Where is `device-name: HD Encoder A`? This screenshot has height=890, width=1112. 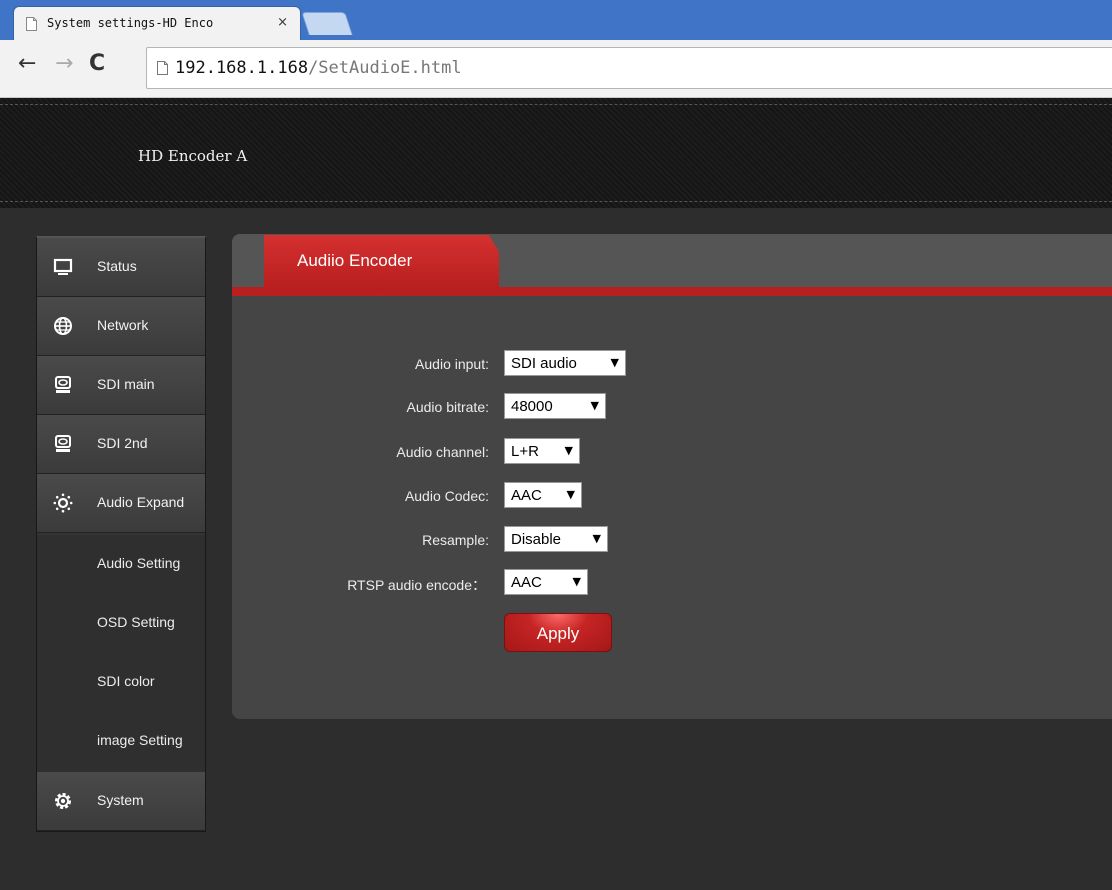 device-name: HD Encoder A is located at coordinates (193, 156).